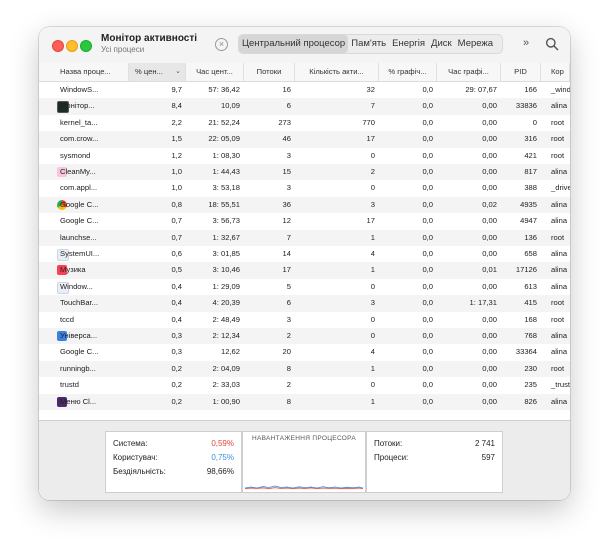 The height and width of the screenshot is (552, 608). Describe the element at coordinates (560, 188) in the screenshot. I see `cell-user: _drive` at that location.